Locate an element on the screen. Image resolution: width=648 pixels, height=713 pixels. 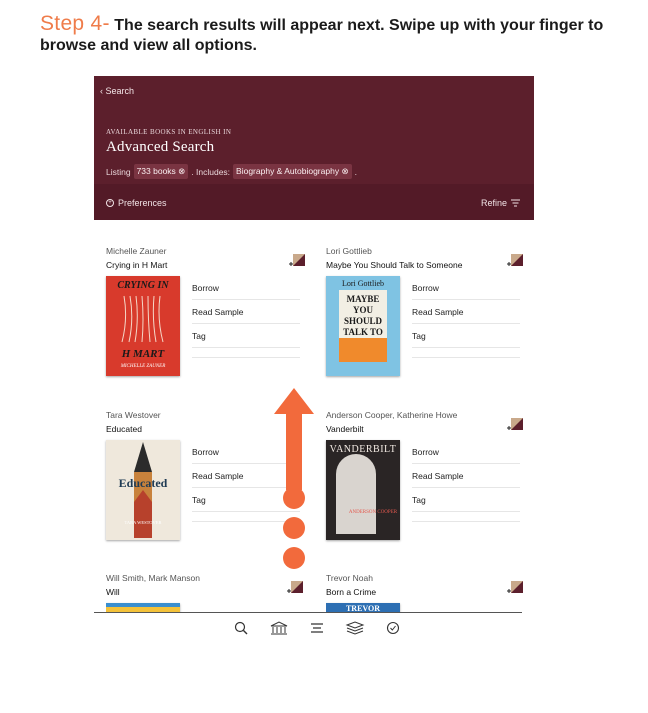
subject-chip: Biography & Autobiography ⊗ is located at coordinates (292, 171).